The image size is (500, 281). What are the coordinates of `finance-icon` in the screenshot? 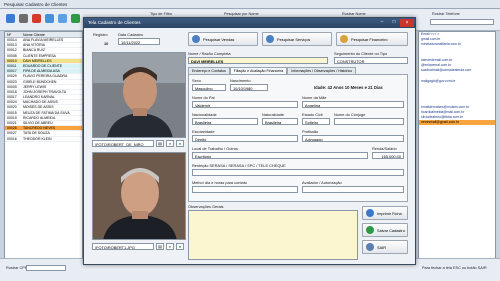 It's located at (344, 39).